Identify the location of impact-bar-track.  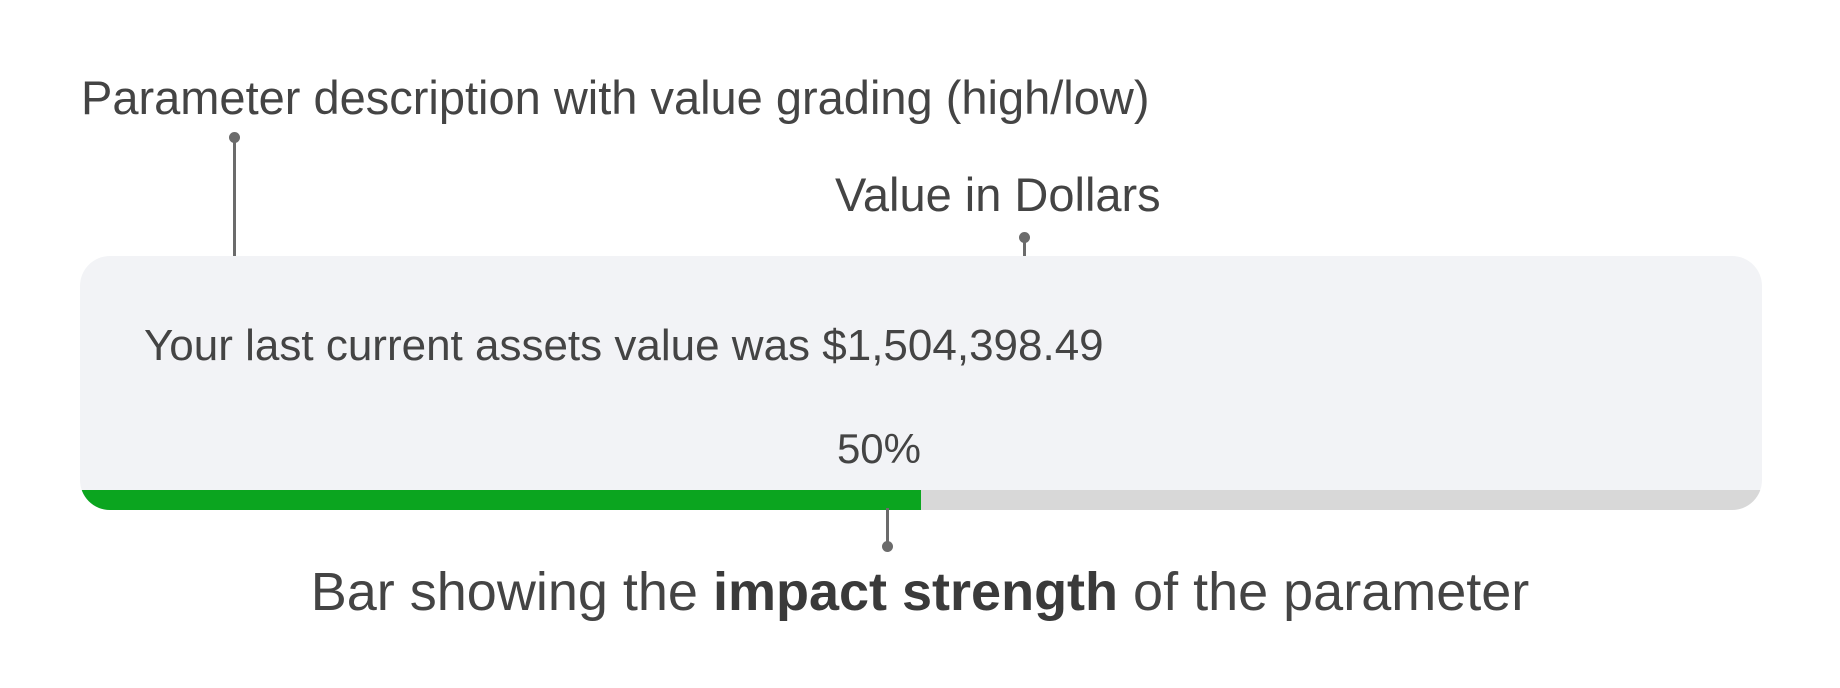
(921, 500).